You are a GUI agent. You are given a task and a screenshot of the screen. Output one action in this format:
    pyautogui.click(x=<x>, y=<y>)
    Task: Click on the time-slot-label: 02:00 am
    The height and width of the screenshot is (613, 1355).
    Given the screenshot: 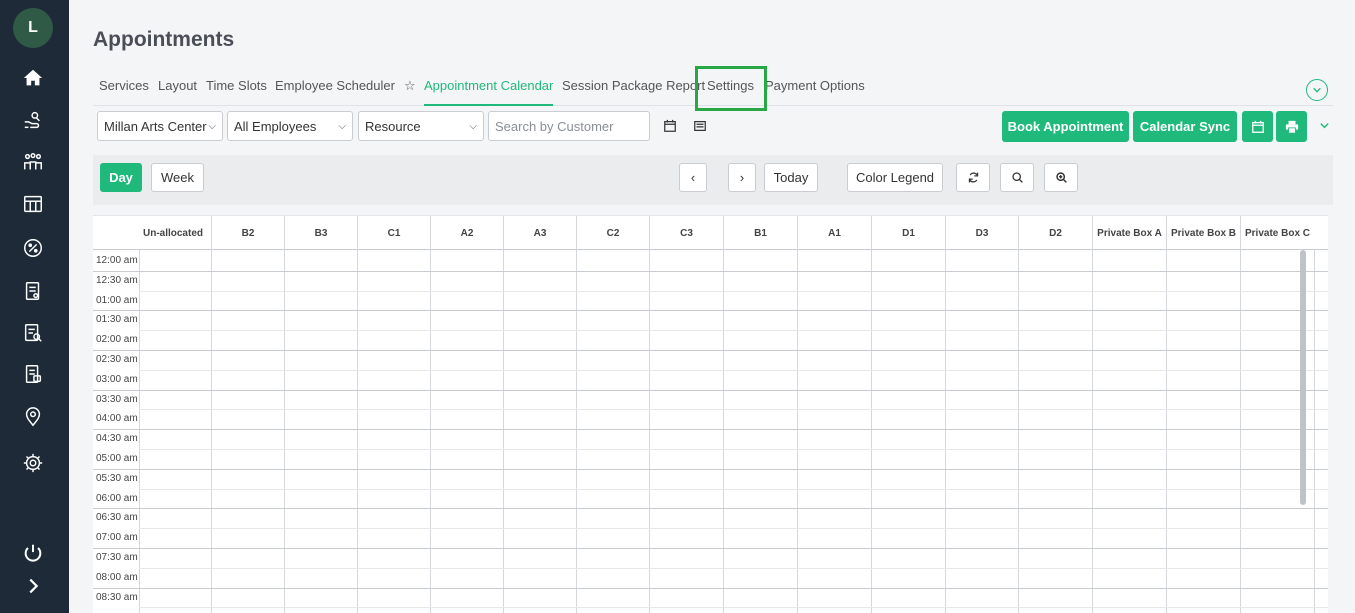 What is the action you would take?
    pyautogui.click(x=117, y=340)
    